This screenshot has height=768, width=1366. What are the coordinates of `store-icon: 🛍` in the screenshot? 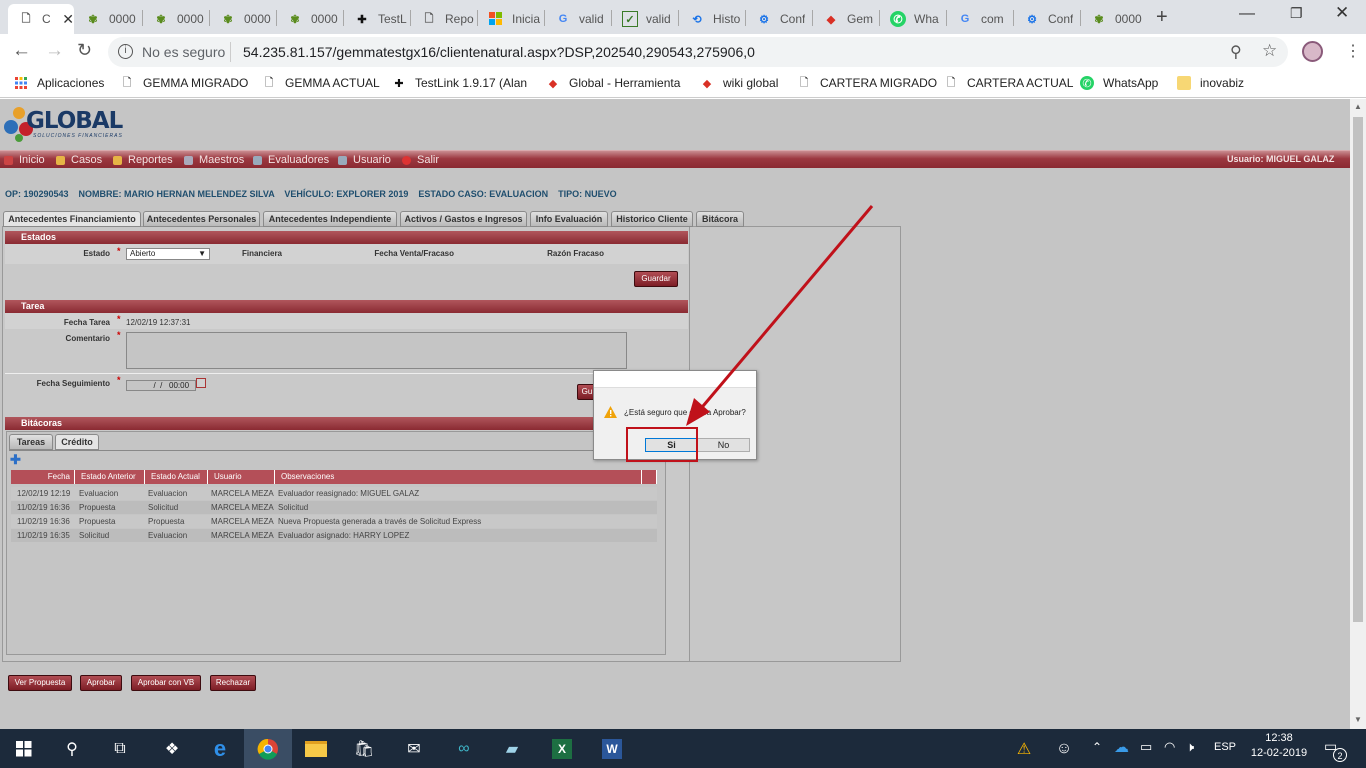 It's located at (364, 748).